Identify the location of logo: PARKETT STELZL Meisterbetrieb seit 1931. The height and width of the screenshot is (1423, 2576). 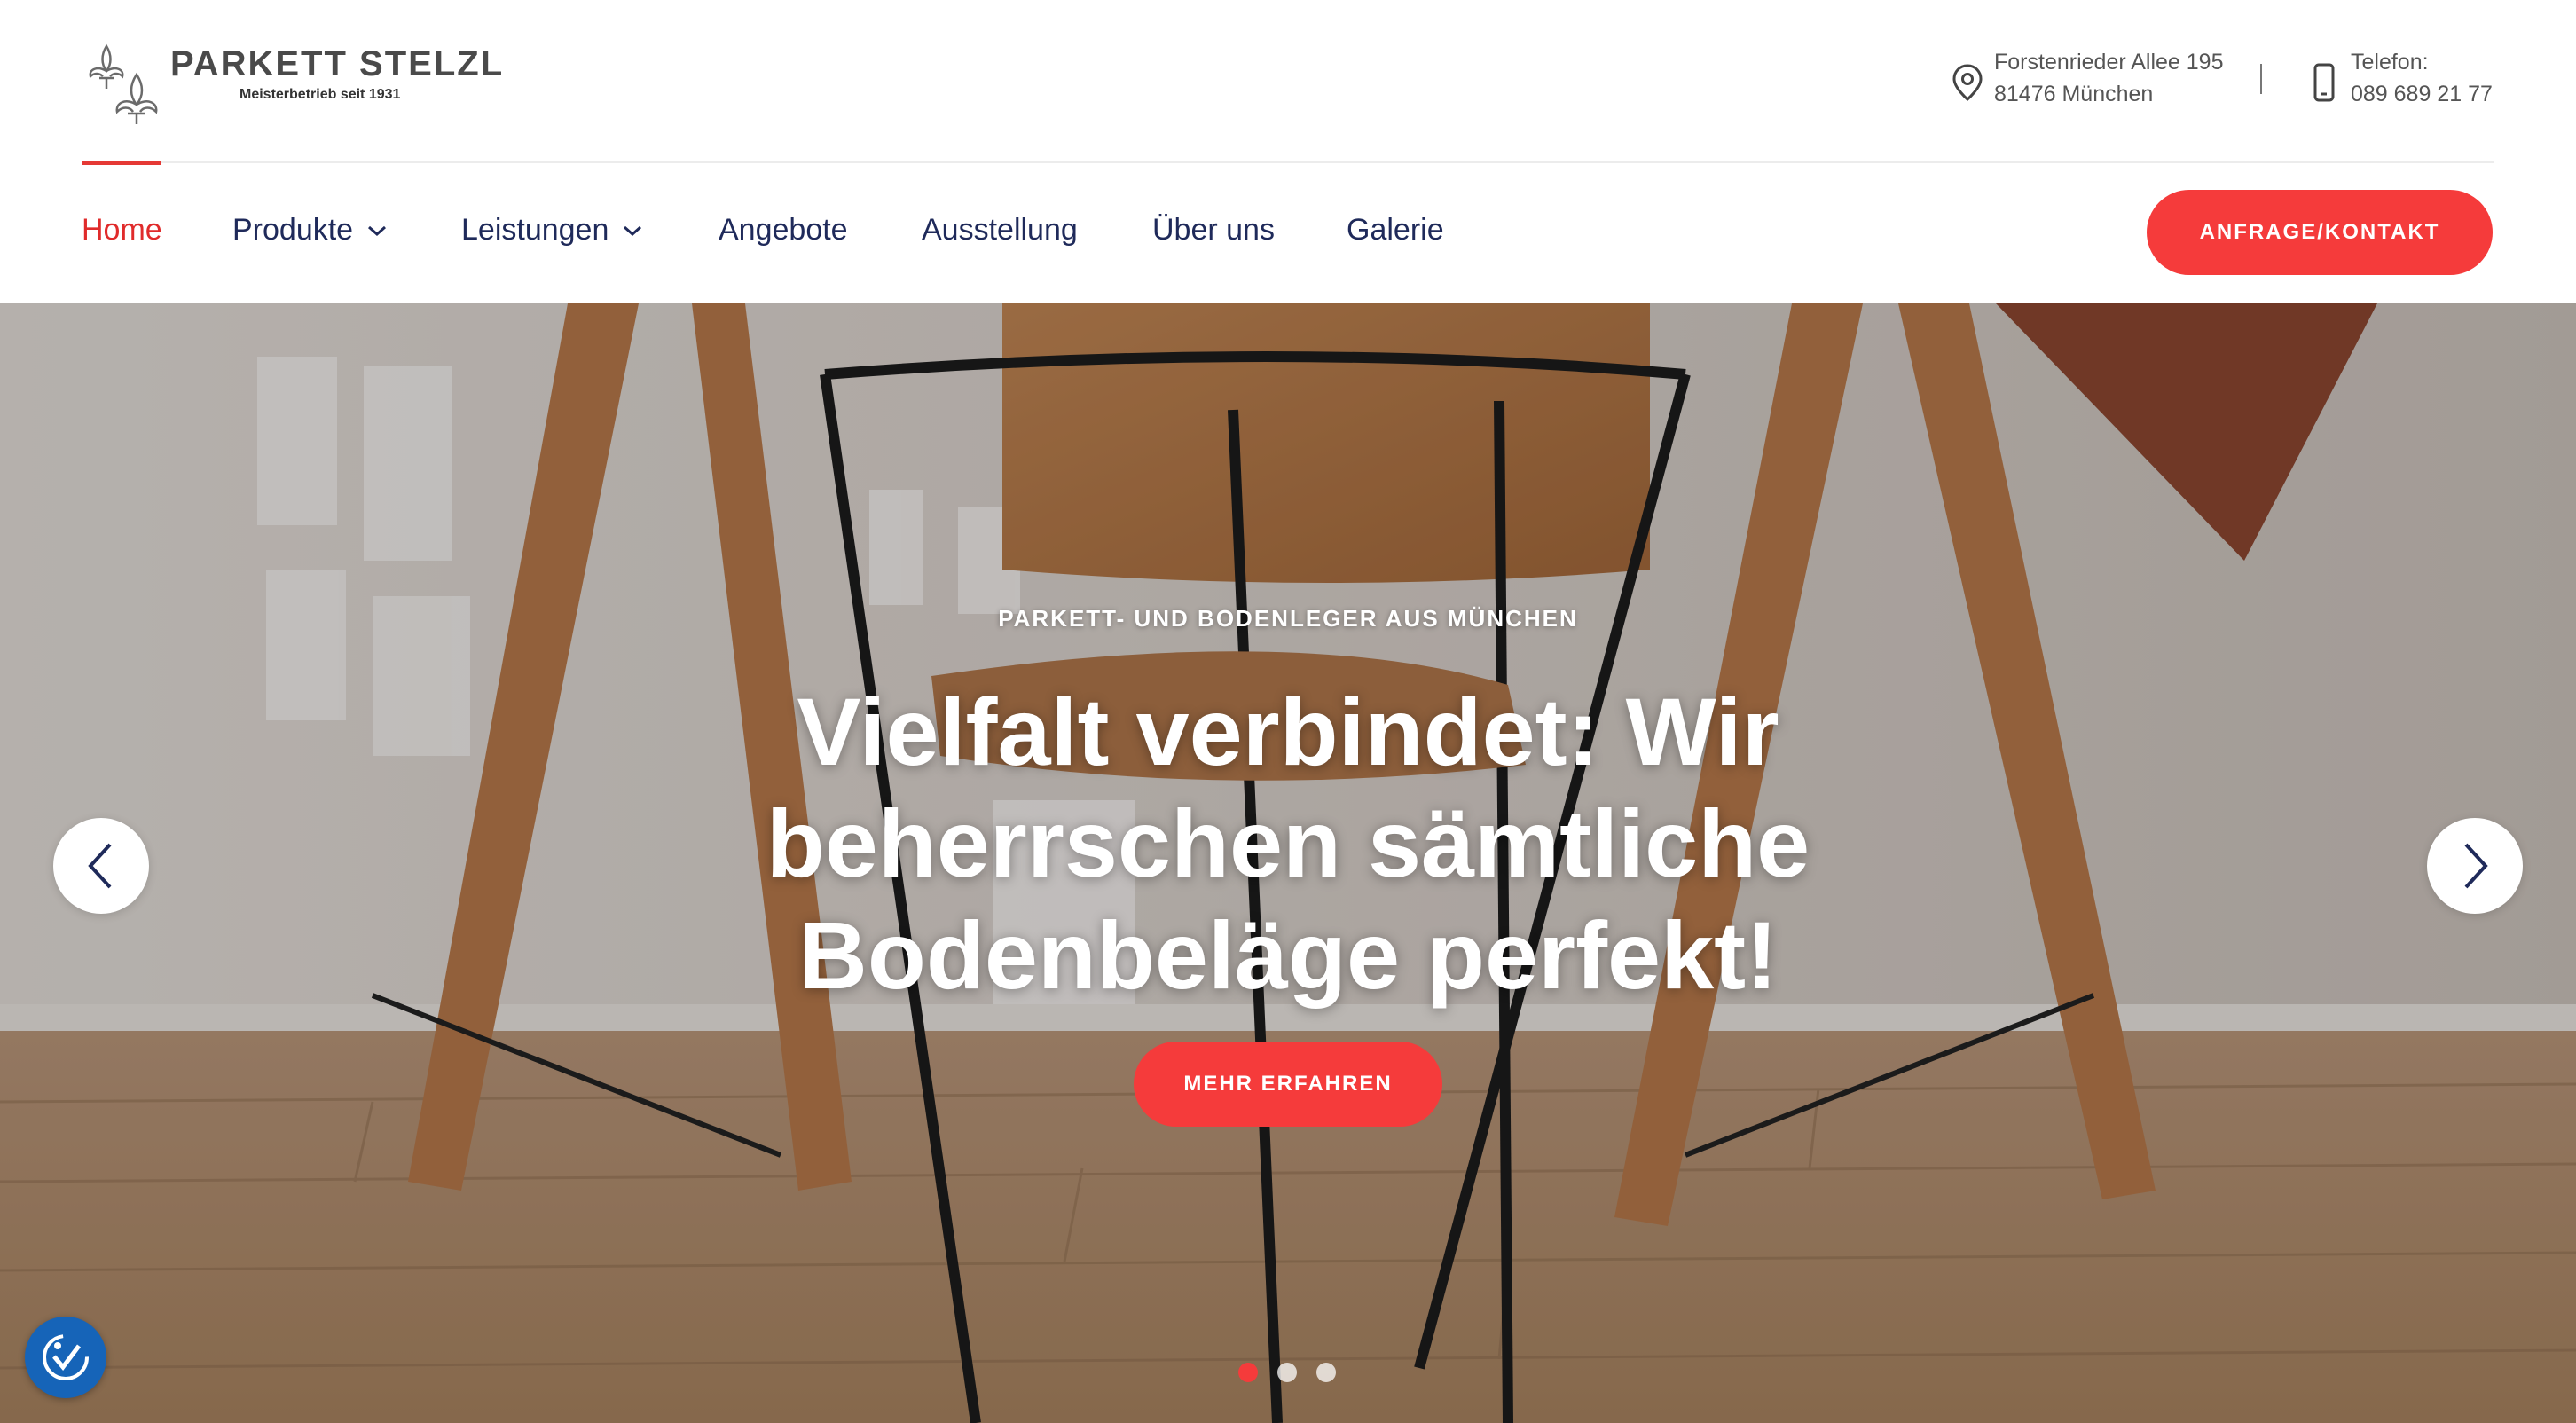
(292, 81).